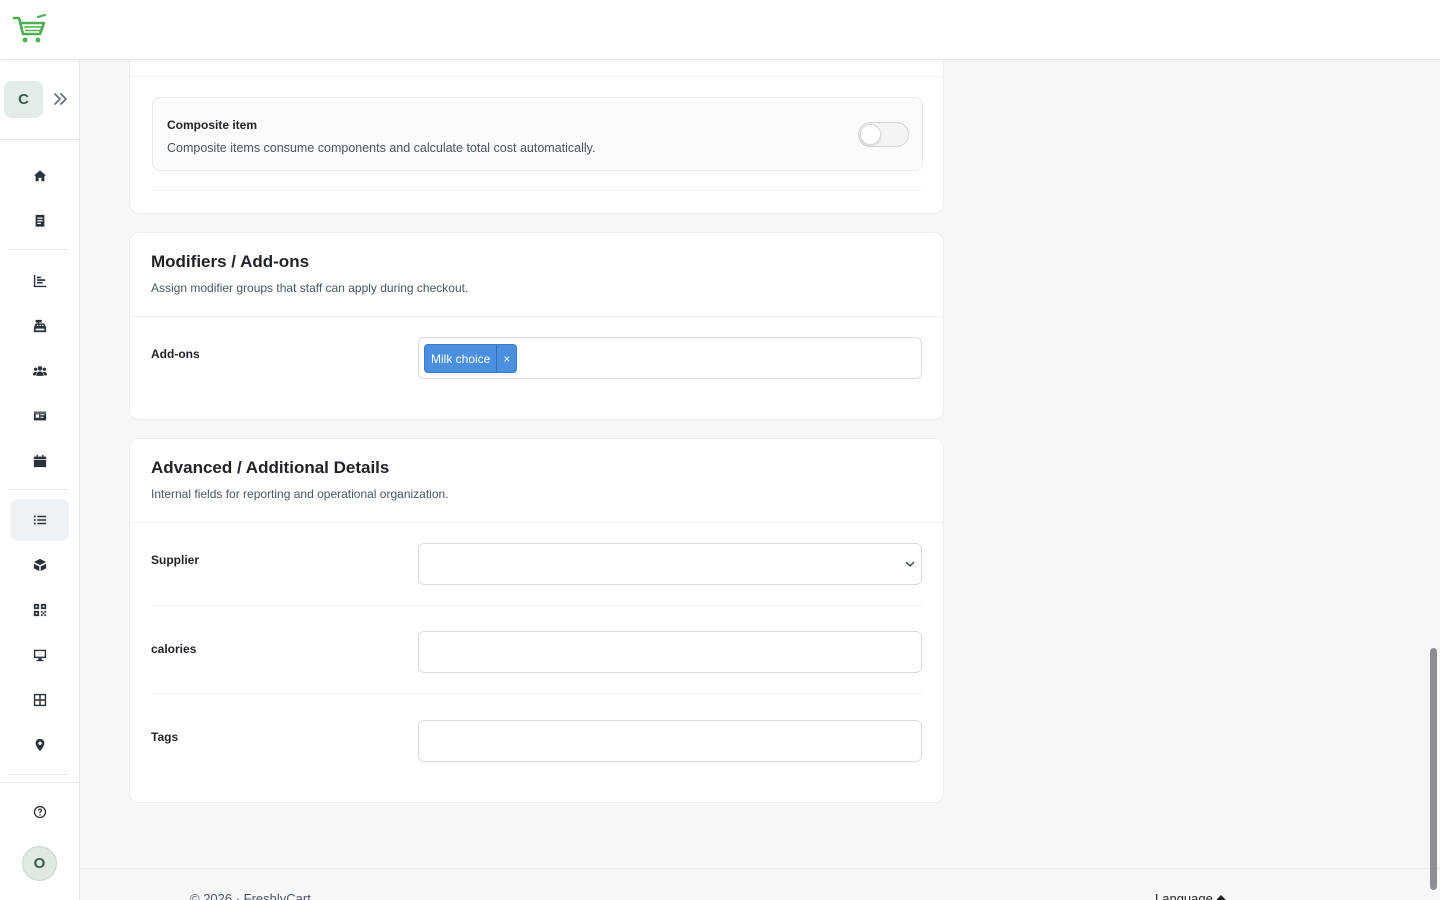 This screenshot has height=900, width=1440. I want to click on grid-icon, so click(39, 700).